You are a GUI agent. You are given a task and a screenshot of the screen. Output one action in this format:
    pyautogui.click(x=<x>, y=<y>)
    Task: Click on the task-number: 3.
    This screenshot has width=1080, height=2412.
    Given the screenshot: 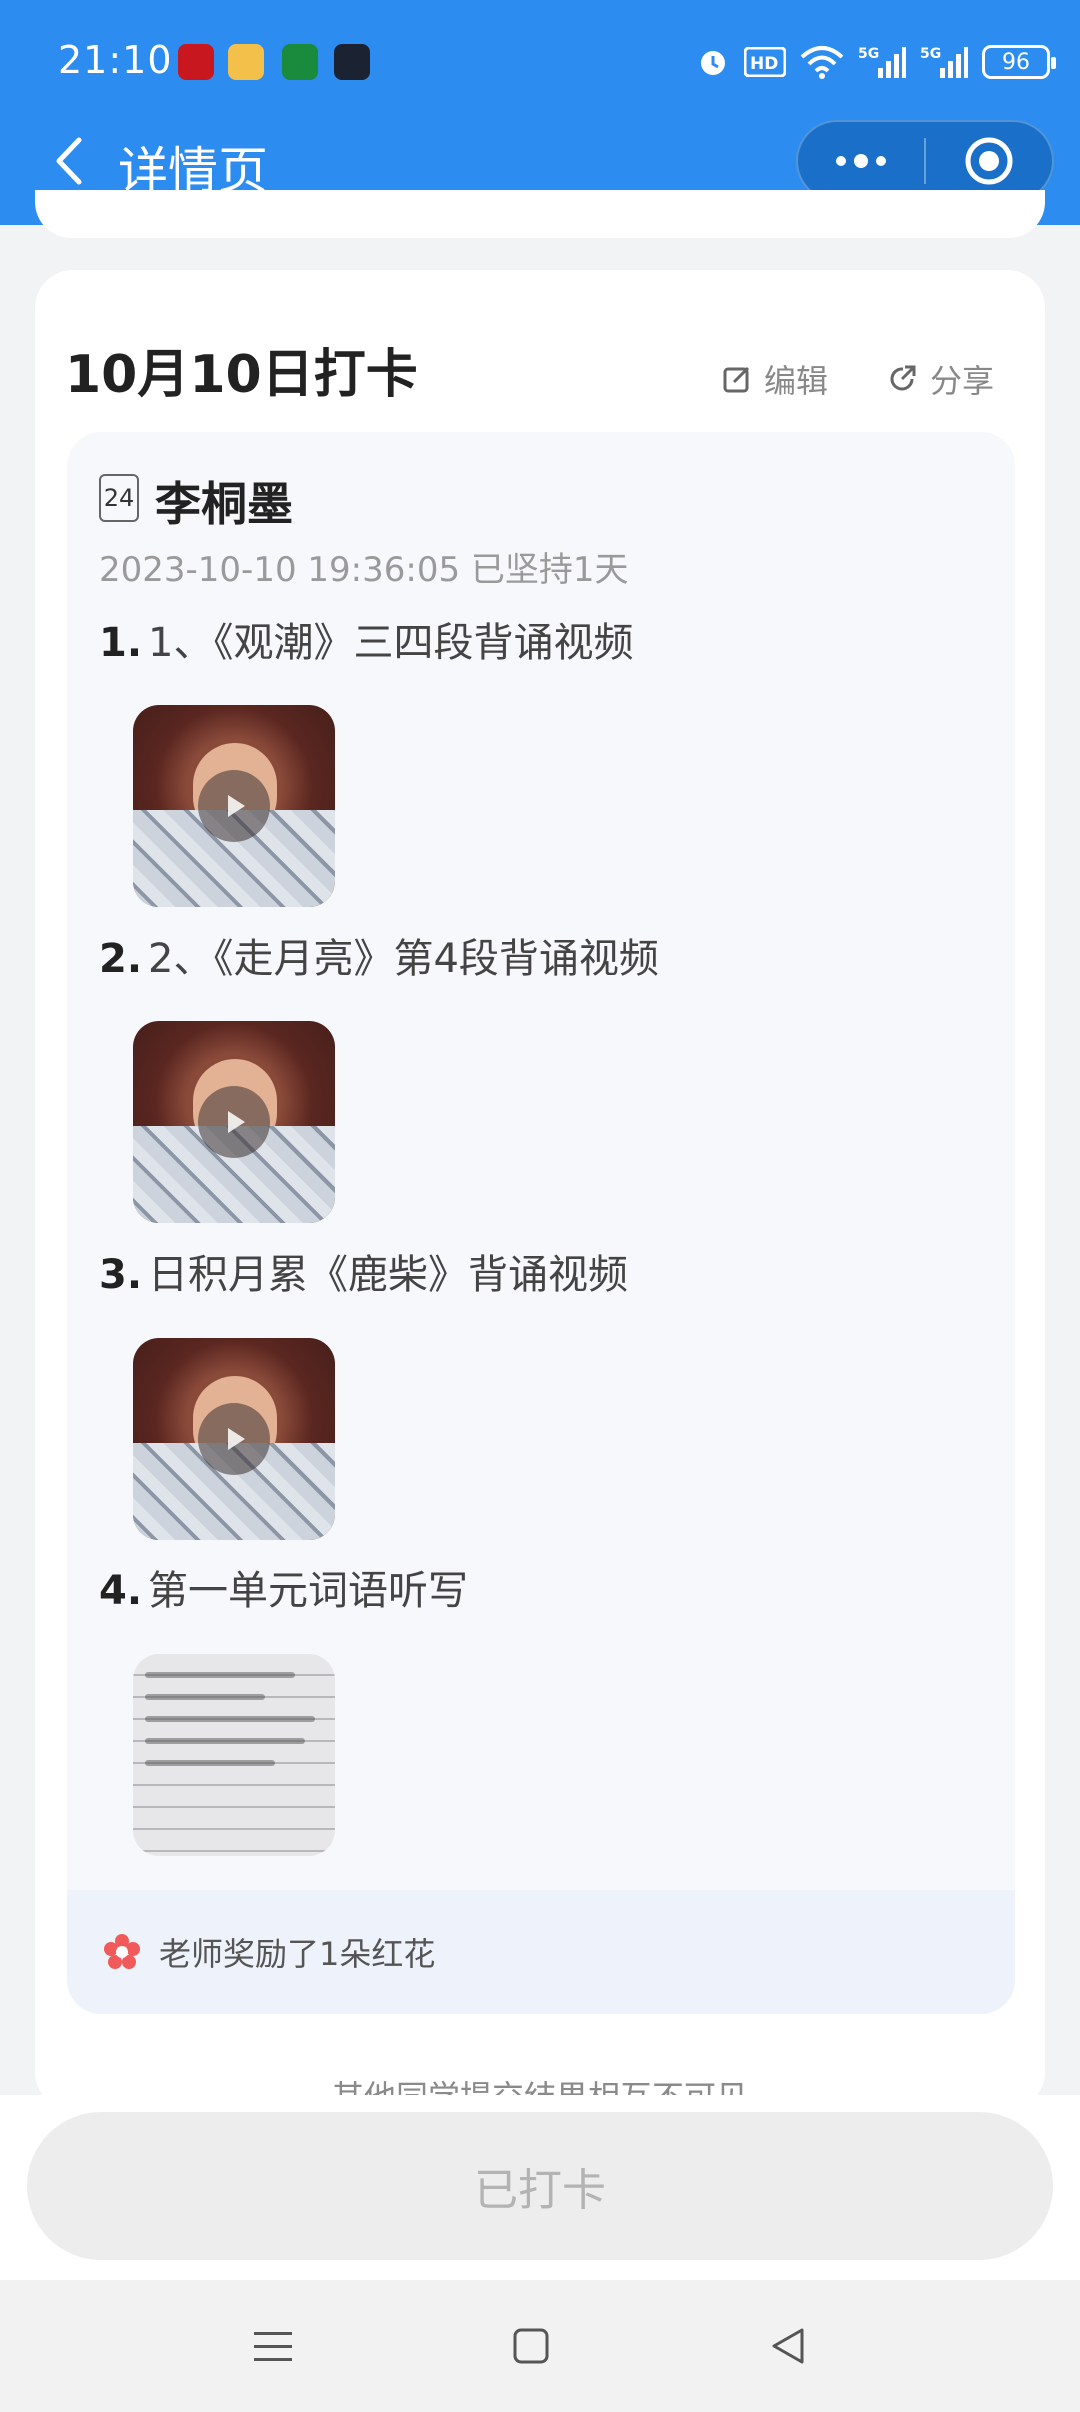 What is the action you would take?
    pyautogui.click(x=121, y=1275)
    